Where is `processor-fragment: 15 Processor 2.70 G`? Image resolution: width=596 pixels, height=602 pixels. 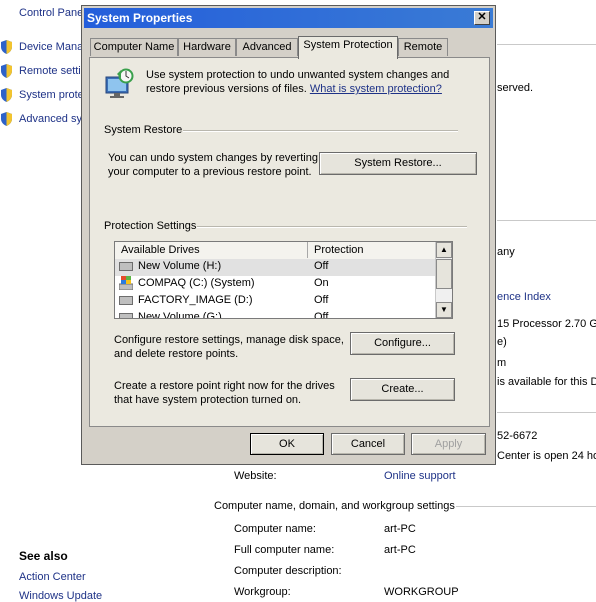
processor-fragment: 15 Processor 2.70 G is located at coordinates (546, 324).